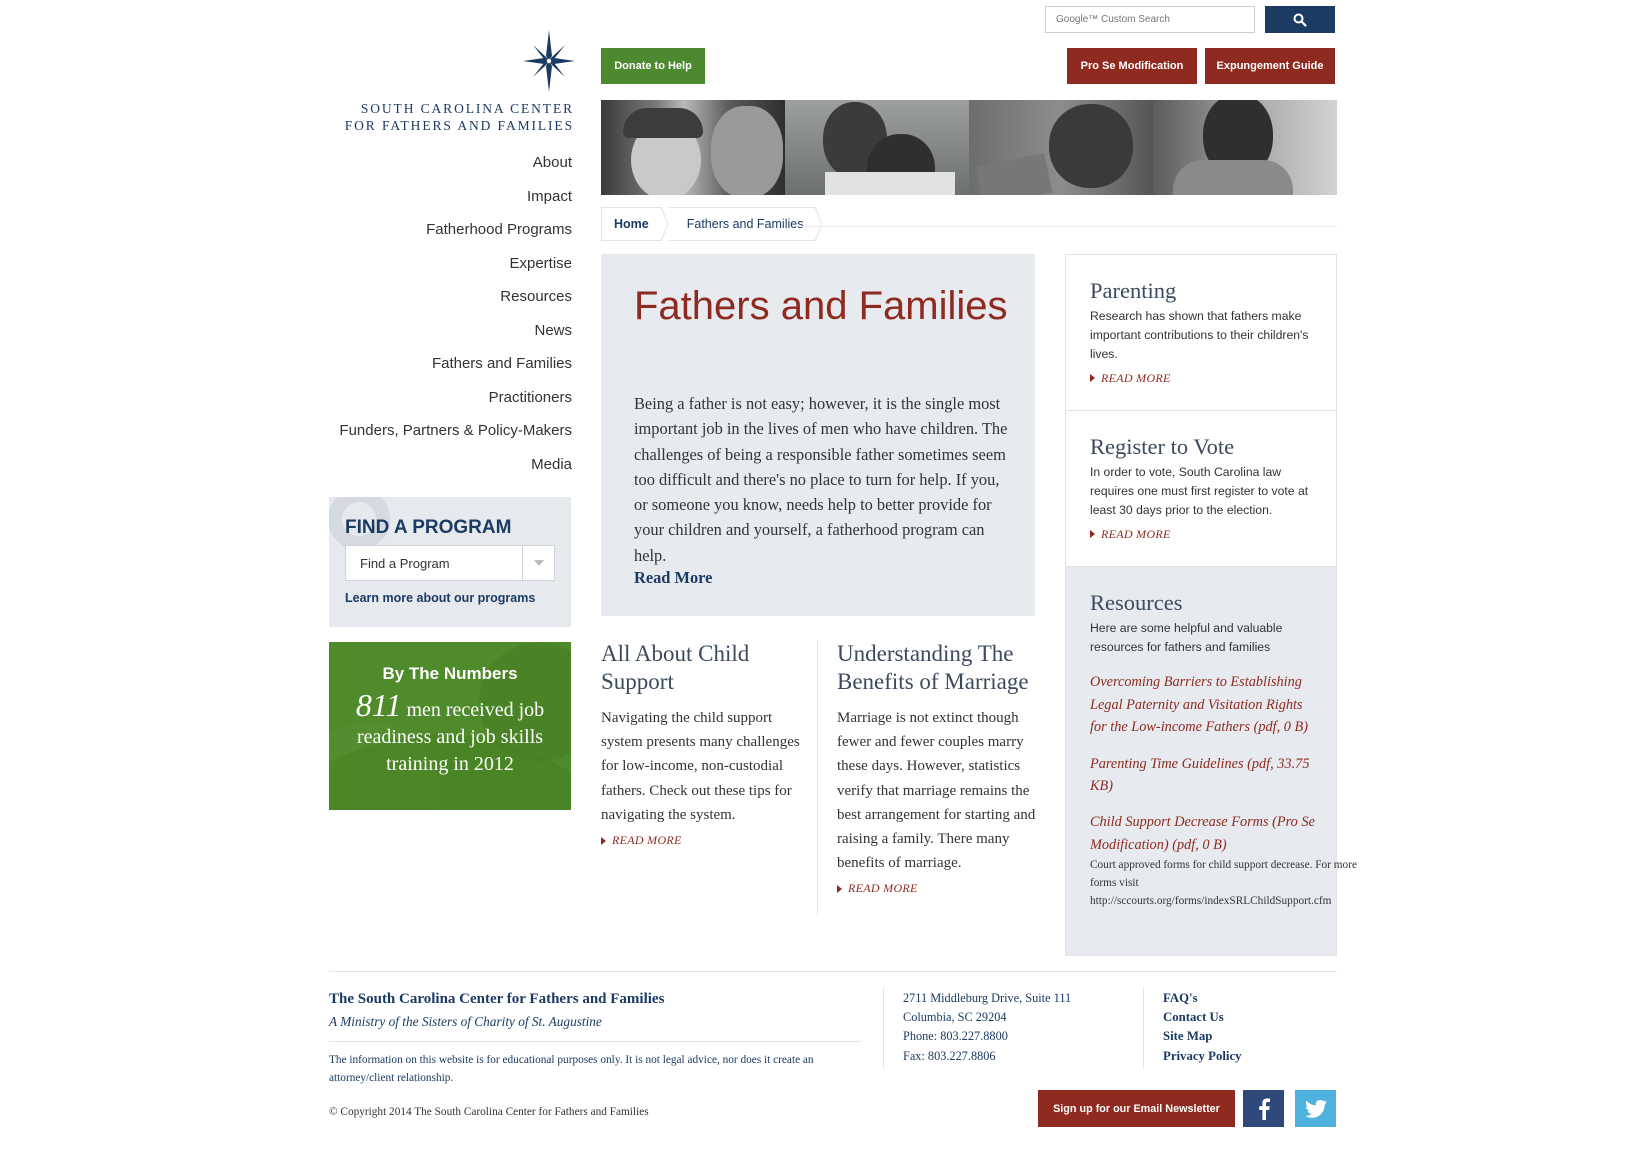 The image size is (1652, 1165). What do you see at coordinates (549, 61) in the screenshot?
I see `compass-star-icon` at bounding box center [549, 61].